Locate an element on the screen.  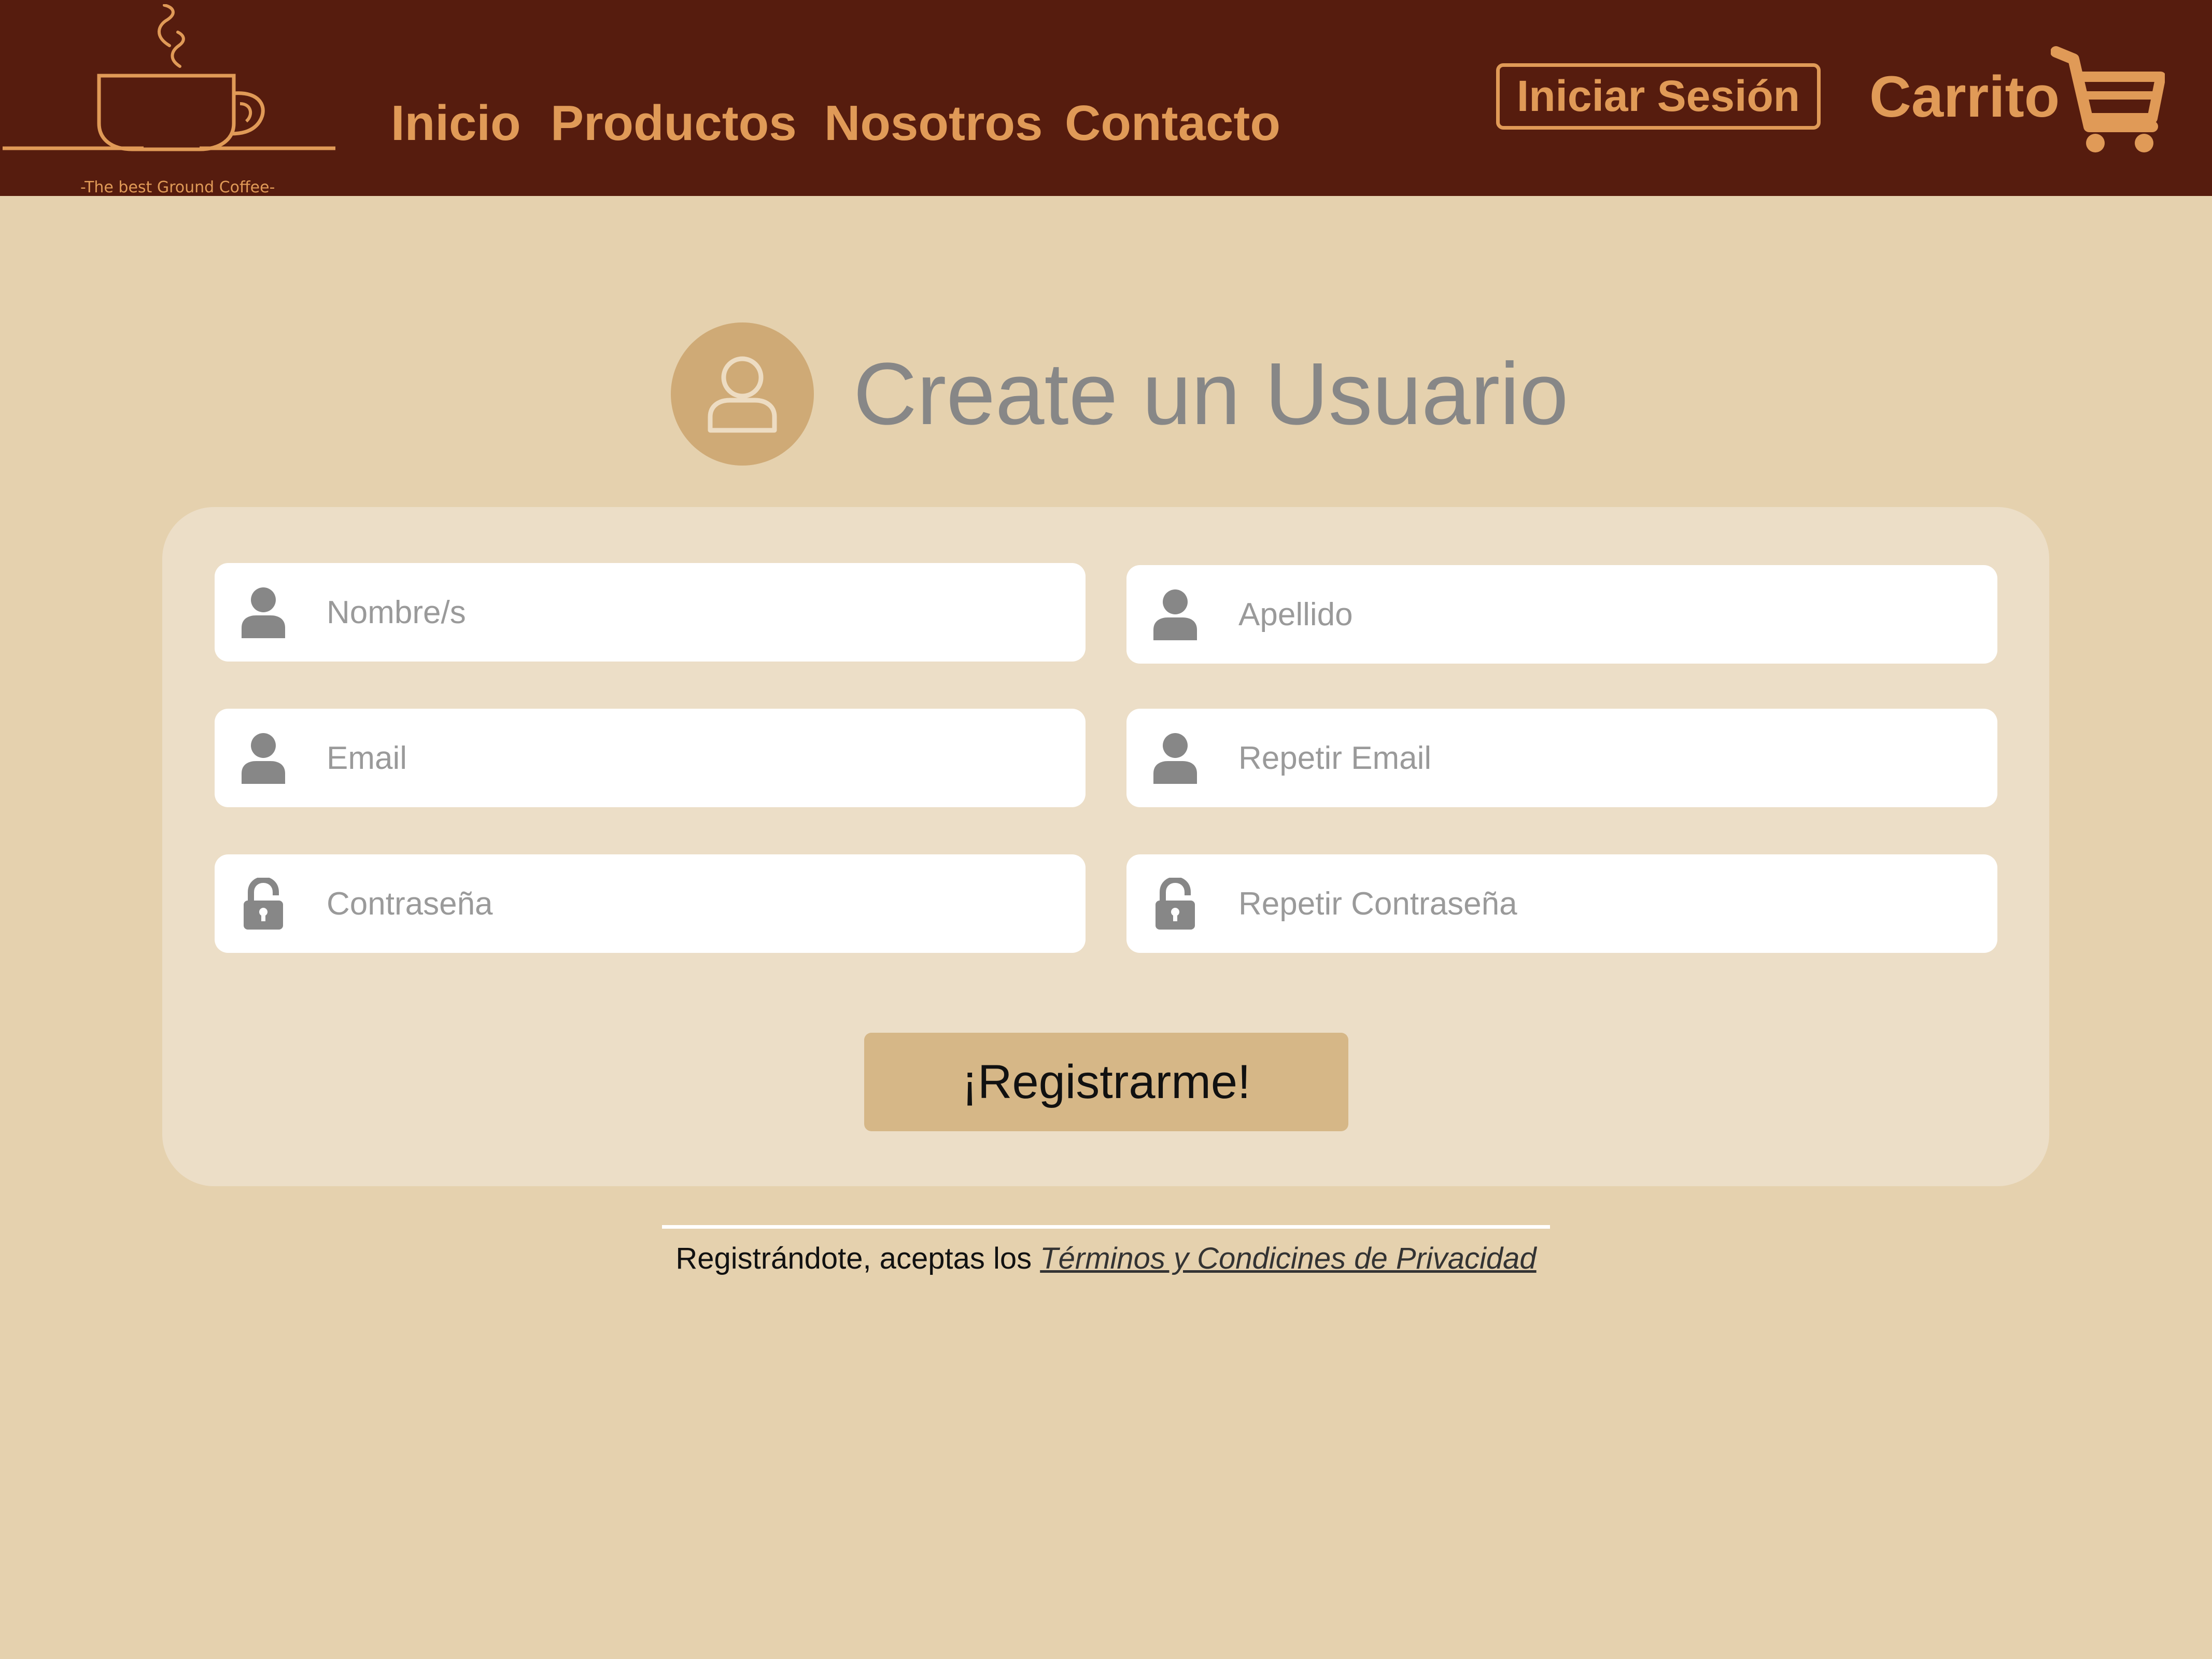
brand-tagline: -The best Ground Coffee- is located at coordinates (177, 187).